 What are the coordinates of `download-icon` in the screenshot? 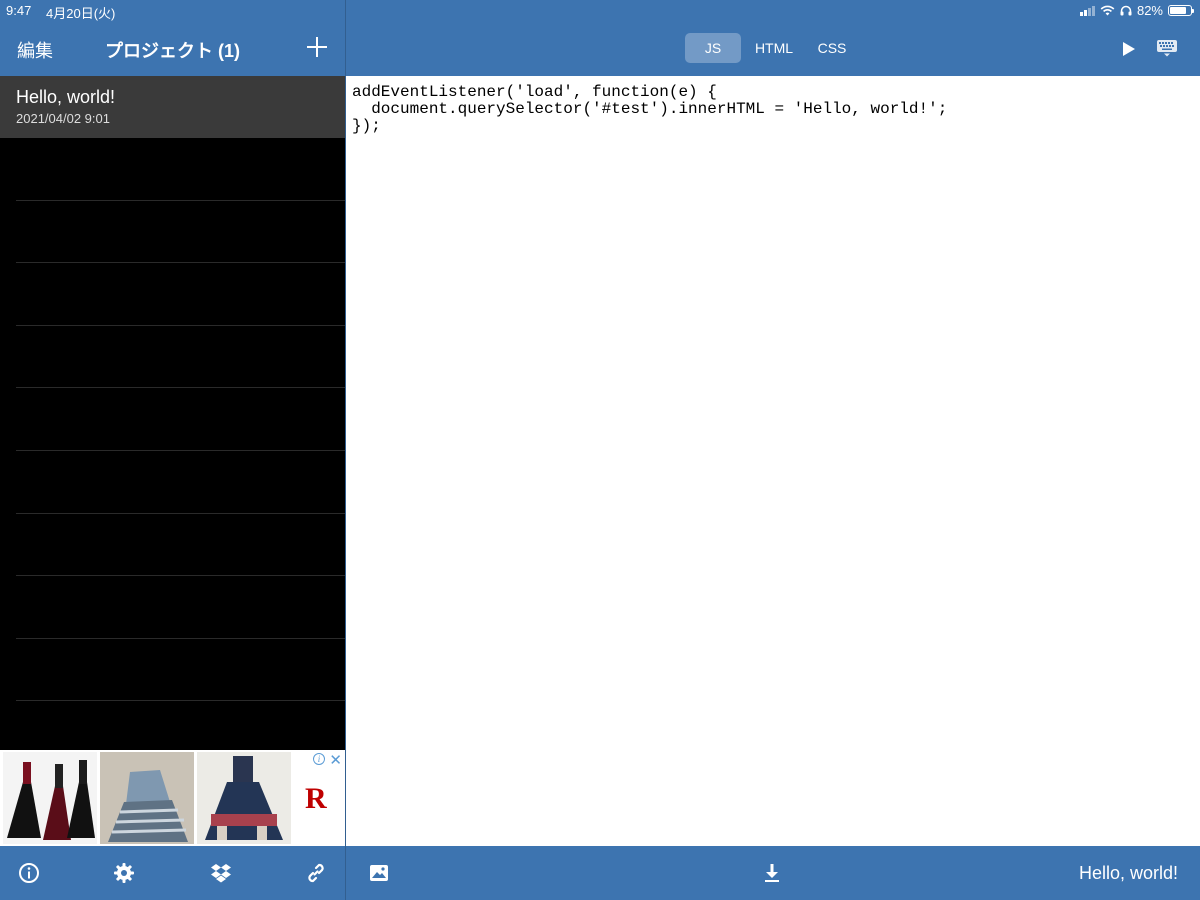 It's located at (772, 873).